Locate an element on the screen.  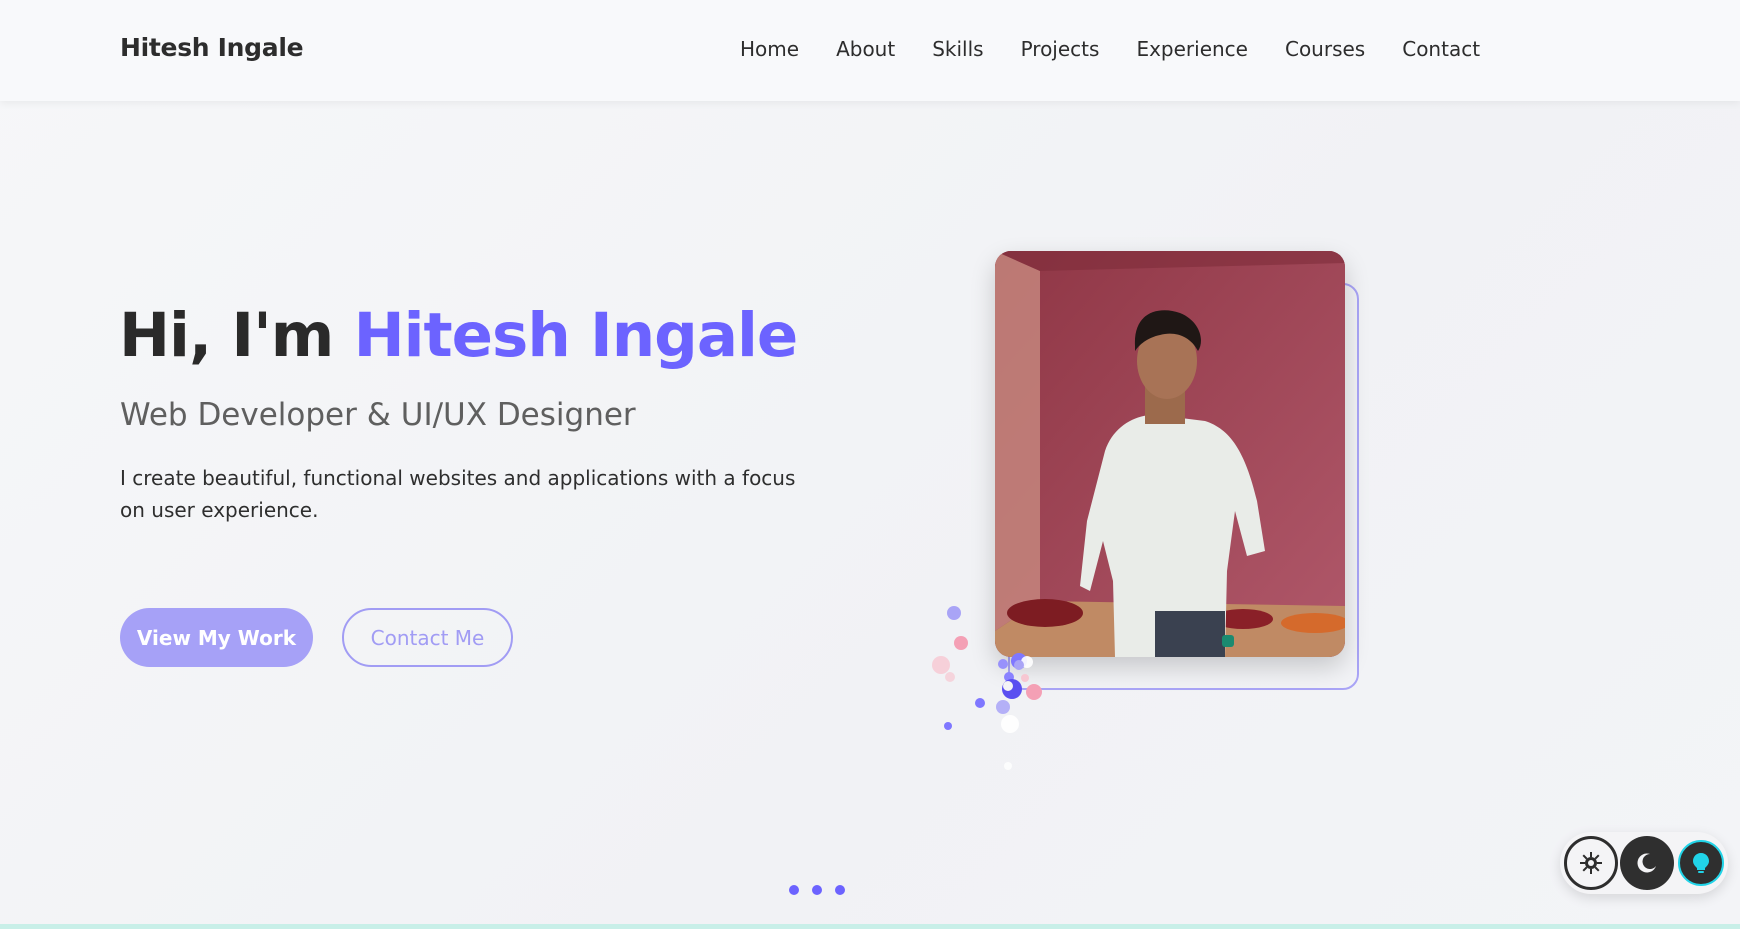
nav-link-experience: Experience is located at coordinates (1192, 49).